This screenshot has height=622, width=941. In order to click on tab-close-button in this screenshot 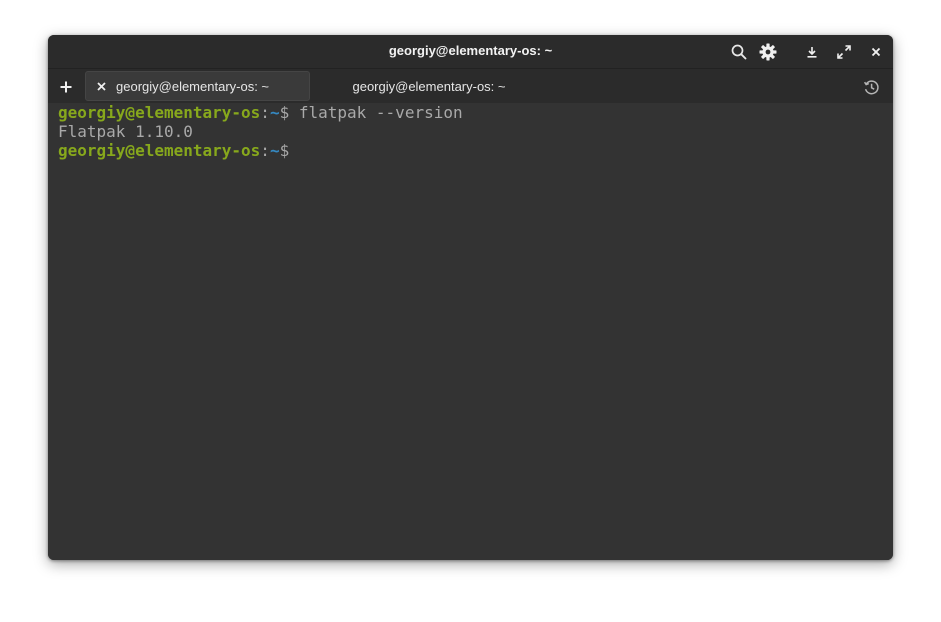, I will do `click(101, 86)`.